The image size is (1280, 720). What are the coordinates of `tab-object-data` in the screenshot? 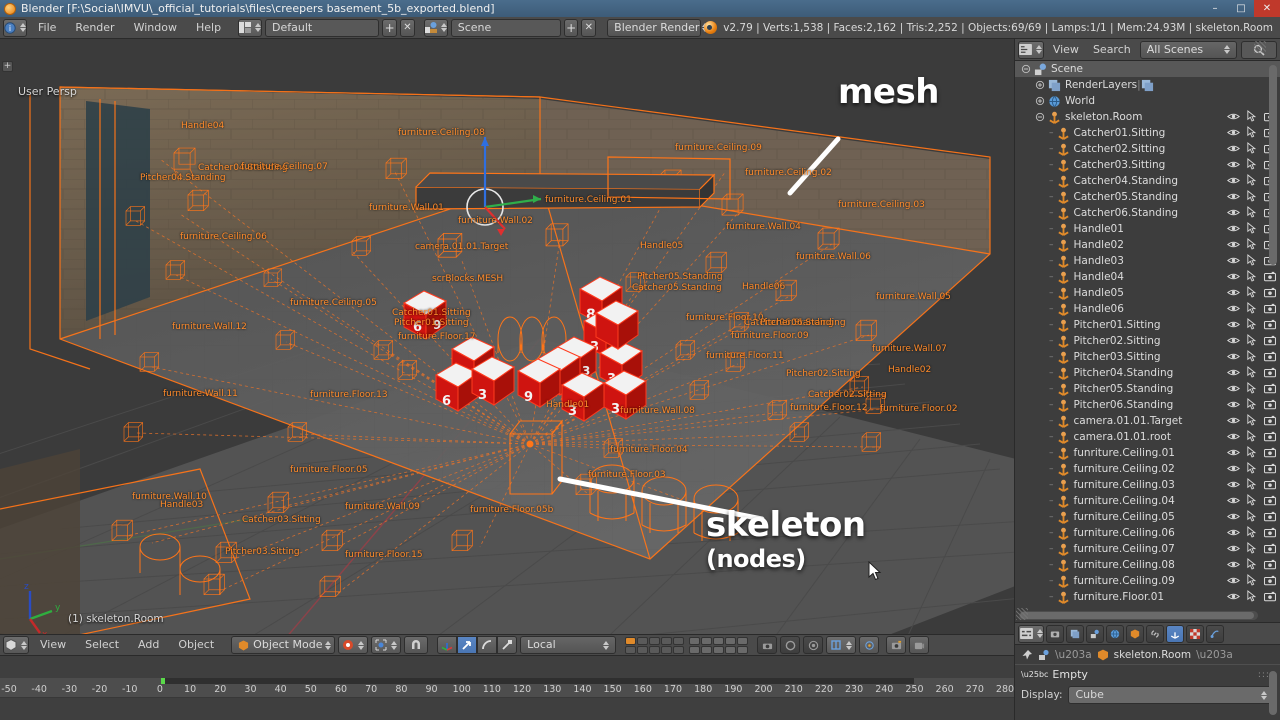 It's located at (1175, 633).